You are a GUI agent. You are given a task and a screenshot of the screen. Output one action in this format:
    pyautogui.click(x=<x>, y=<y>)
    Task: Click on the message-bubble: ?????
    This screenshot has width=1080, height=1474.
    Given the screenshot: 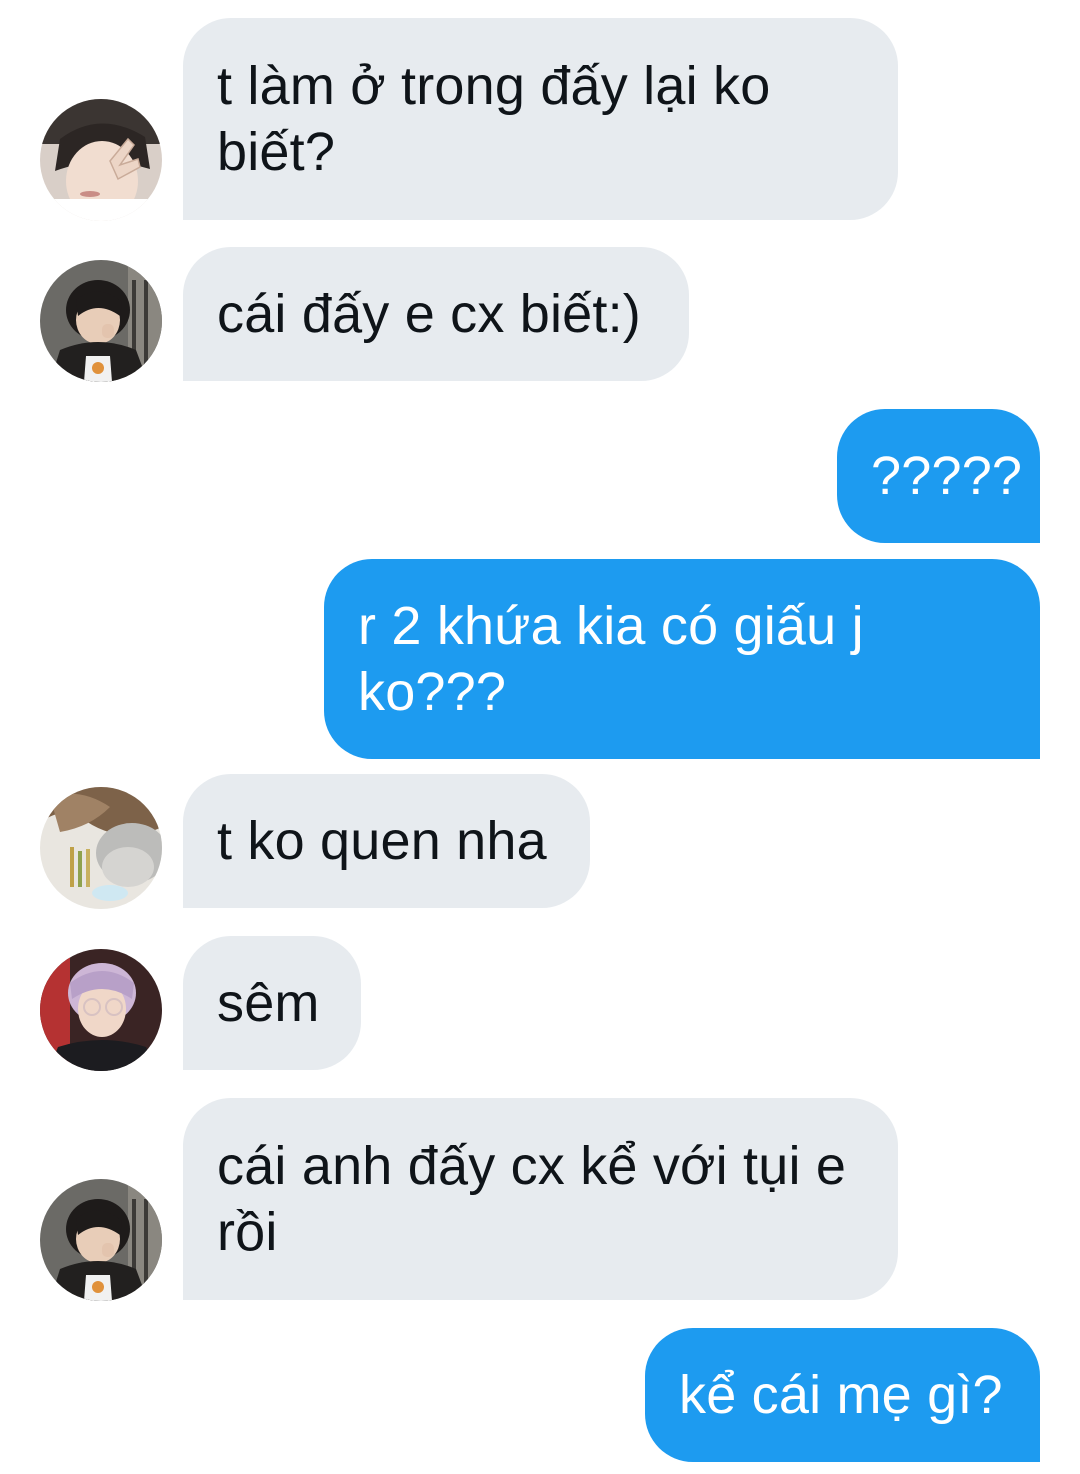 What is the action you would take?
    pyautogui.click(x=938, y=476)
    